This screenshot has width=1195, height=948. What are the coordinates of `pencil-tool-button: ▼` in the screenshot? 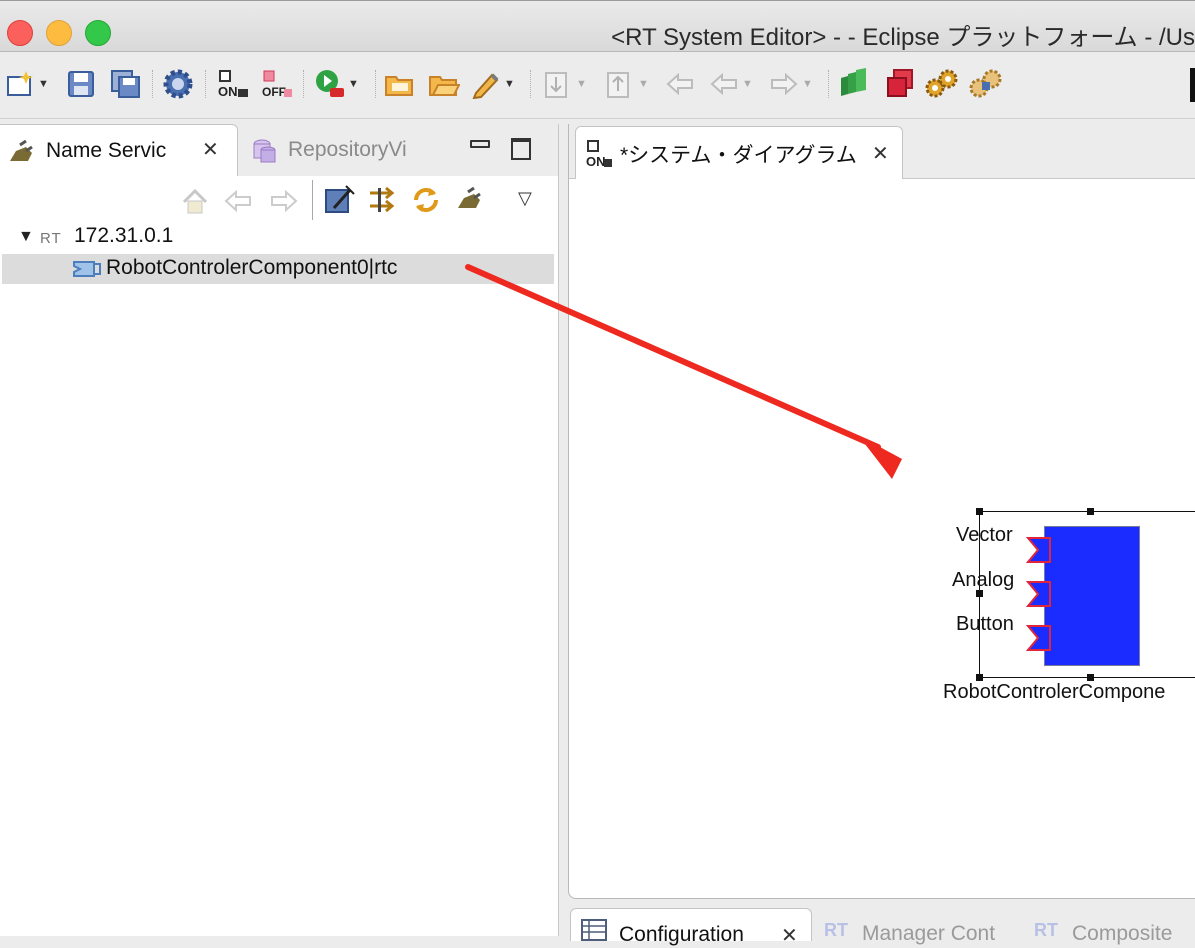 It's located at (492, 84).